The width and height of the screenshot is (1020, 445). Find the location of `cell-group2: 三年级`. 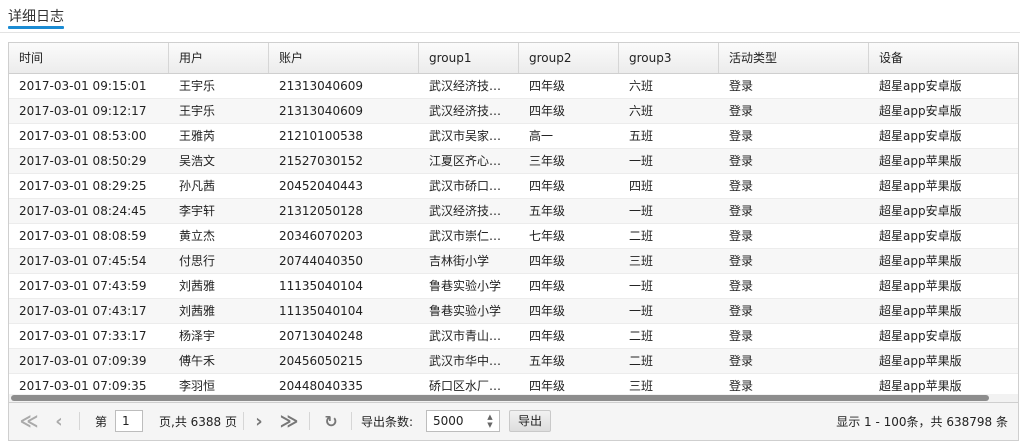

cell-group2: 三年级 is located at coordinates (547, 161).